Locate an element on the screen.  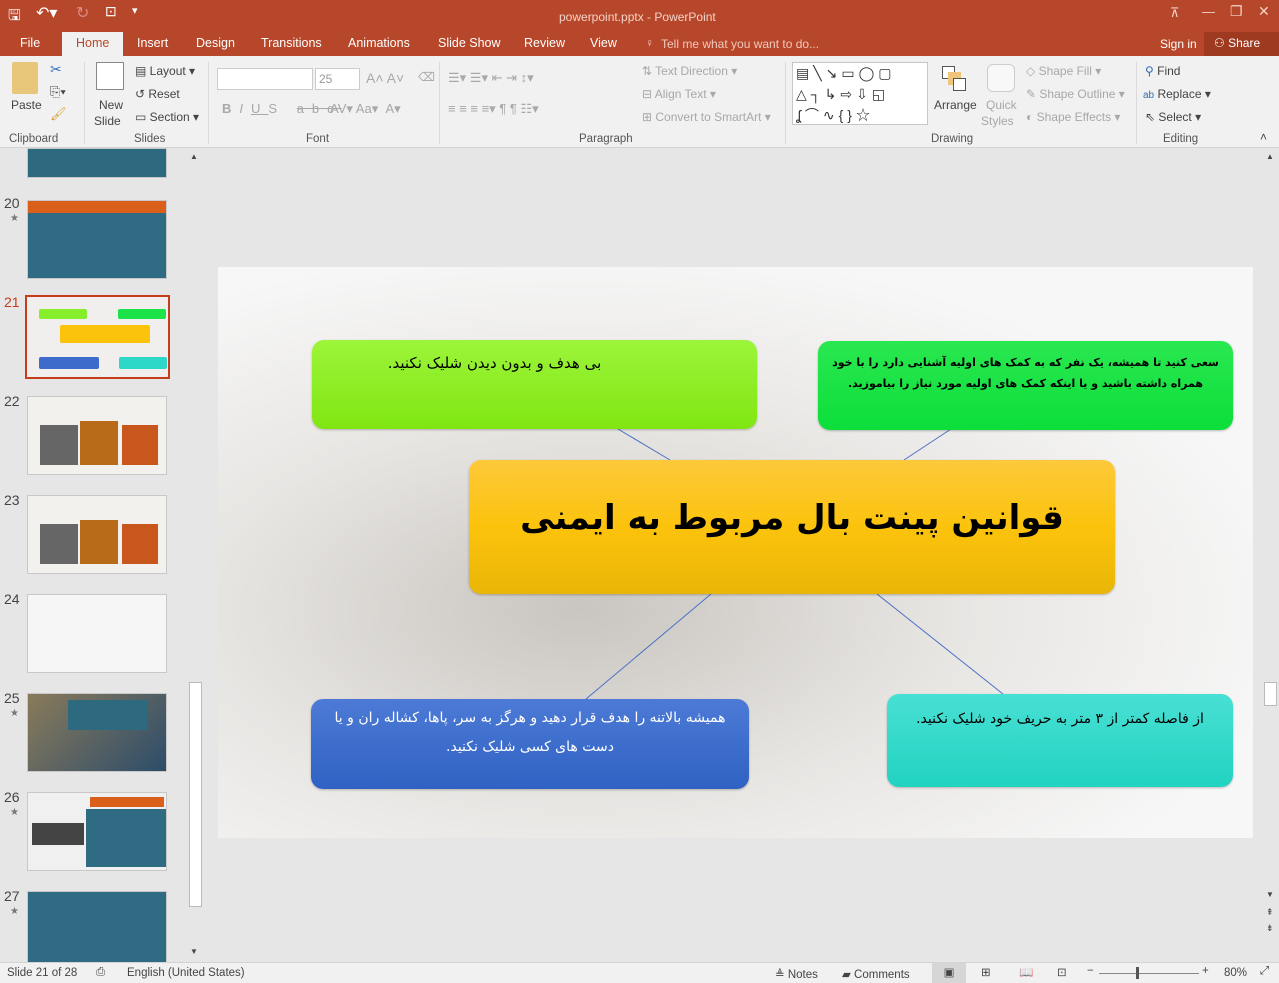
tab-slide-show: Slide Show is located at coordinates (469, 43).